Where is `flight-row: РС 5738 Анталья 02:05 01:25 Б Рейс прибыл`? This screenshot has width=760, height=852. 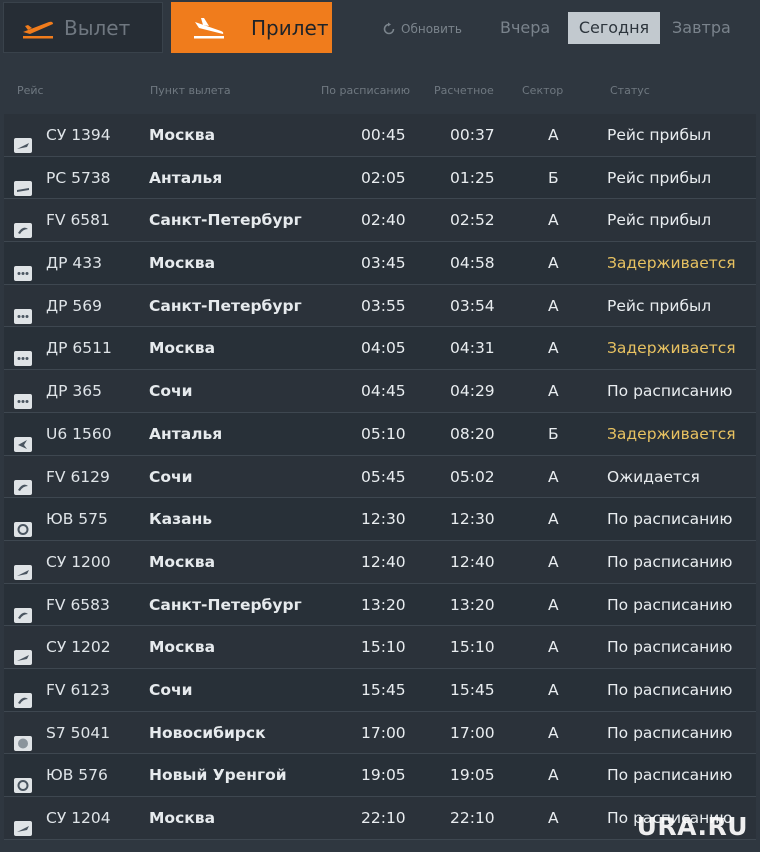
flight-row: РС 5738 Анталья 02:05 01:25 Б Рейс прибыл is located at coordinates (380, 178).